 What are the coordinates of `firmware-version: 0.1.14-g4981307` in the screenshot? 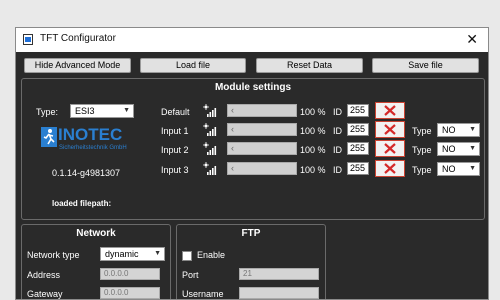 It's located at (86, 173).